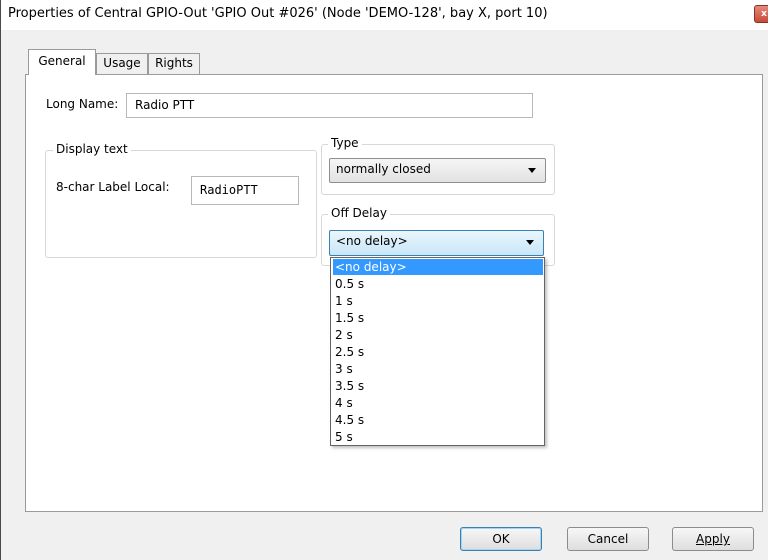  Describe the element at coordinates (438, 403) in the screenshot. I see `dropdown-option: 4 s` at that location.